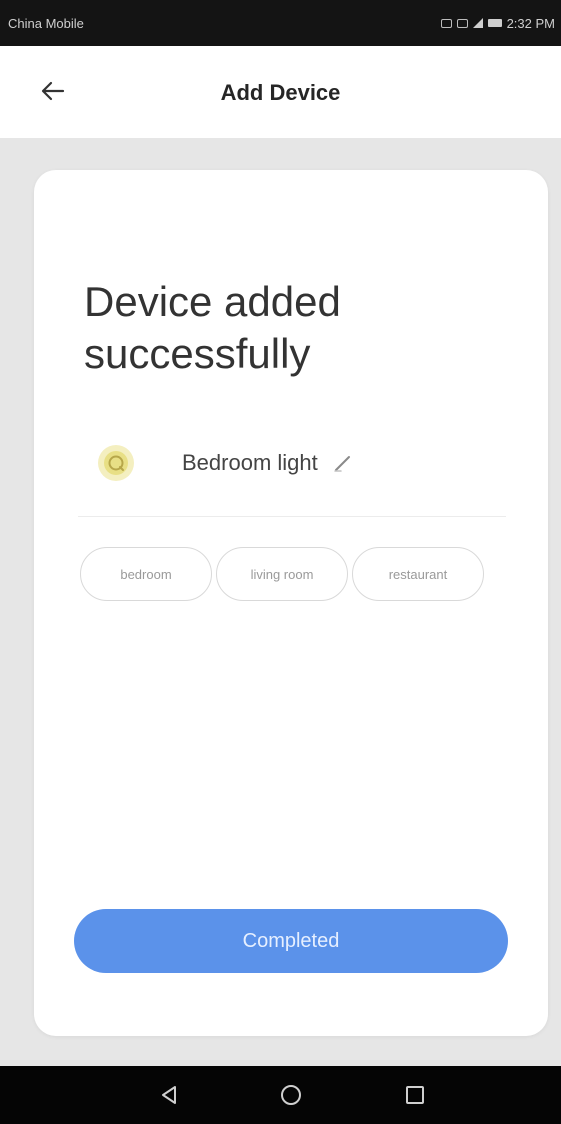 The image size is (561, 1124). I want to click on circle-home-icon, so click(291, 1095).